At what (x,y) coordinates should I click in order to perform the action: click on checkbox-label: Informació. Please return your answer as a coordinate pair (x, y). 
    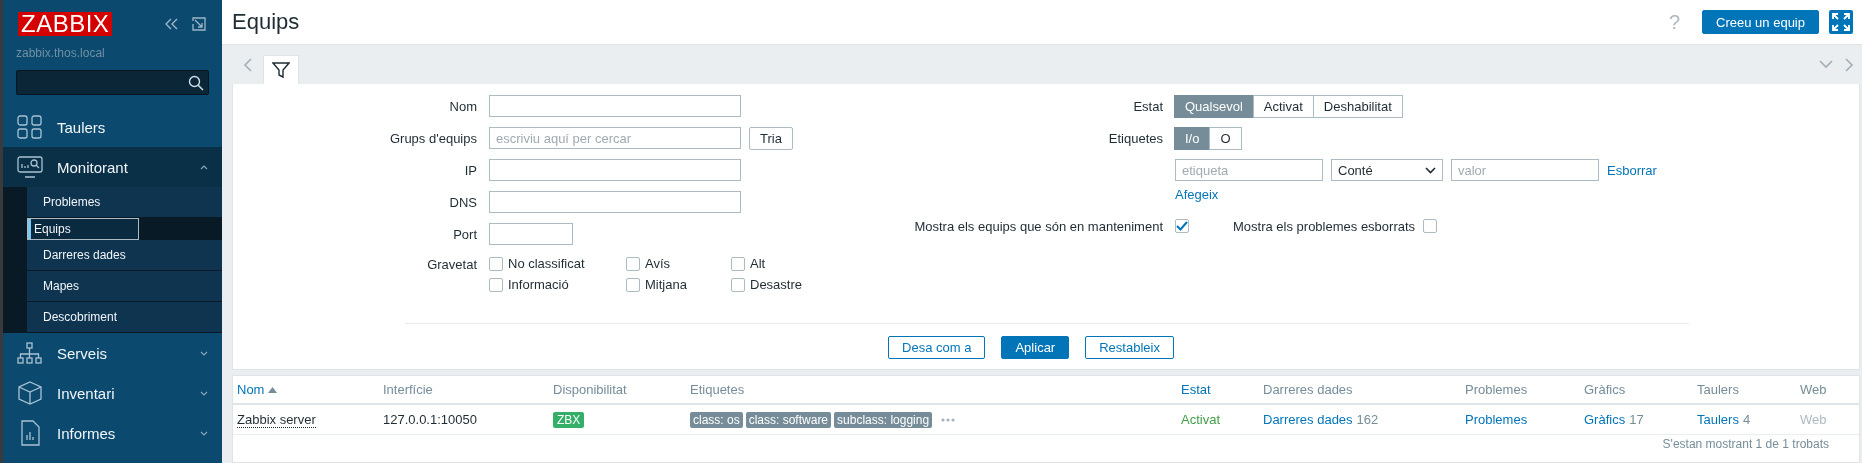
    Looking at the image, I should click on (538, 284).